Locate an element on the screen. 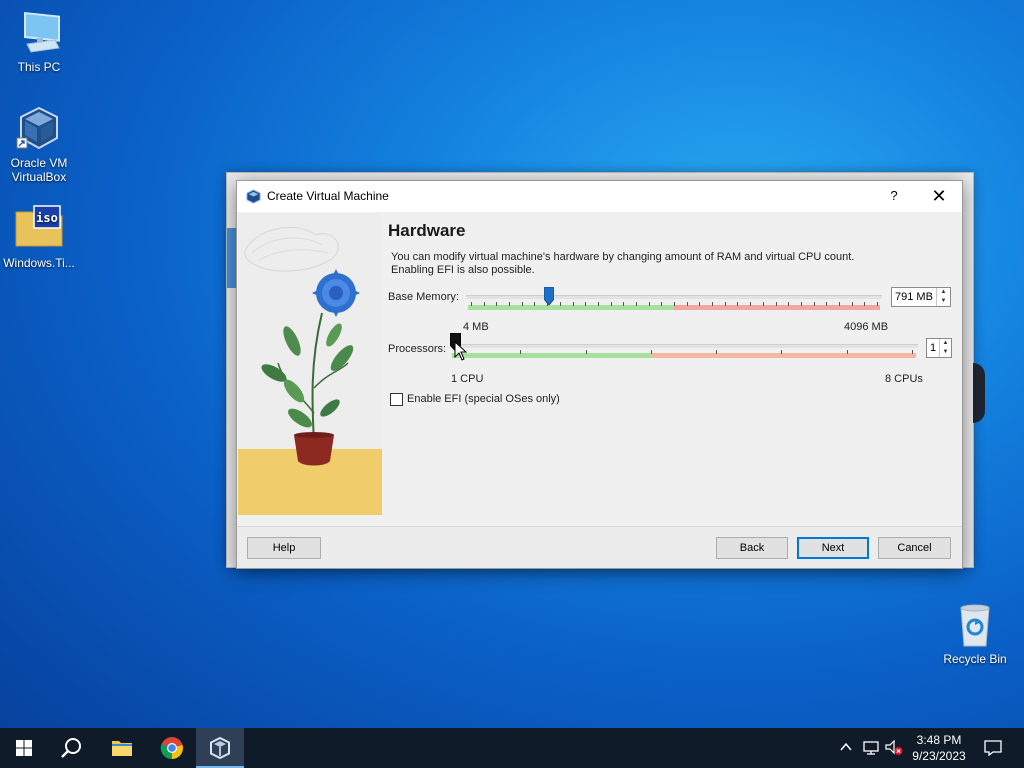  volume-tray-button is located at coordinates (894, 748).